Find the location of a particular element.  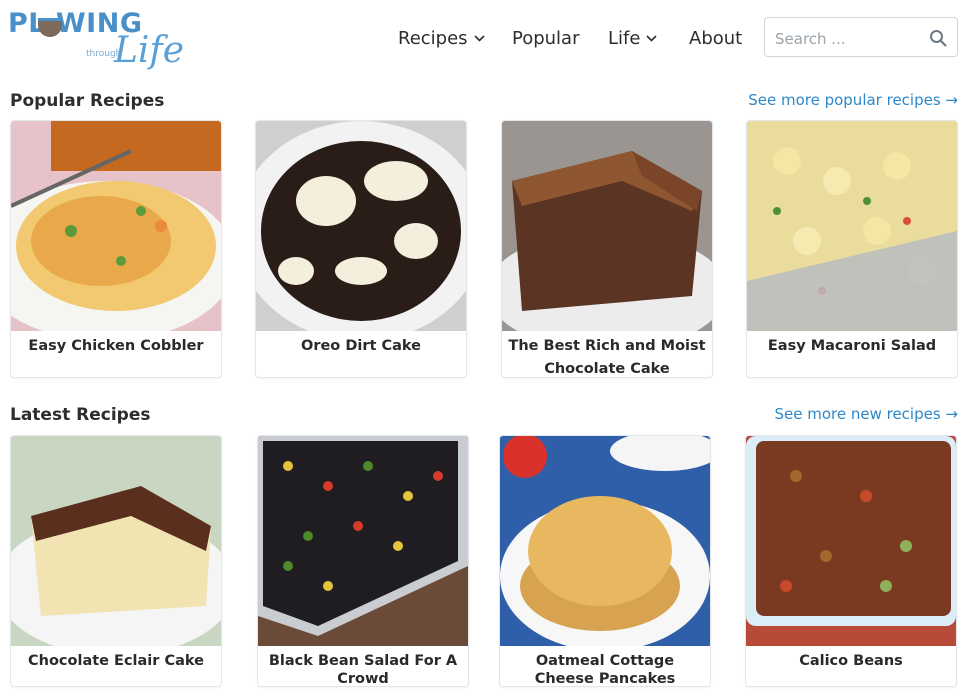

logo-script-text: Life is located at coordinates (149, 50).